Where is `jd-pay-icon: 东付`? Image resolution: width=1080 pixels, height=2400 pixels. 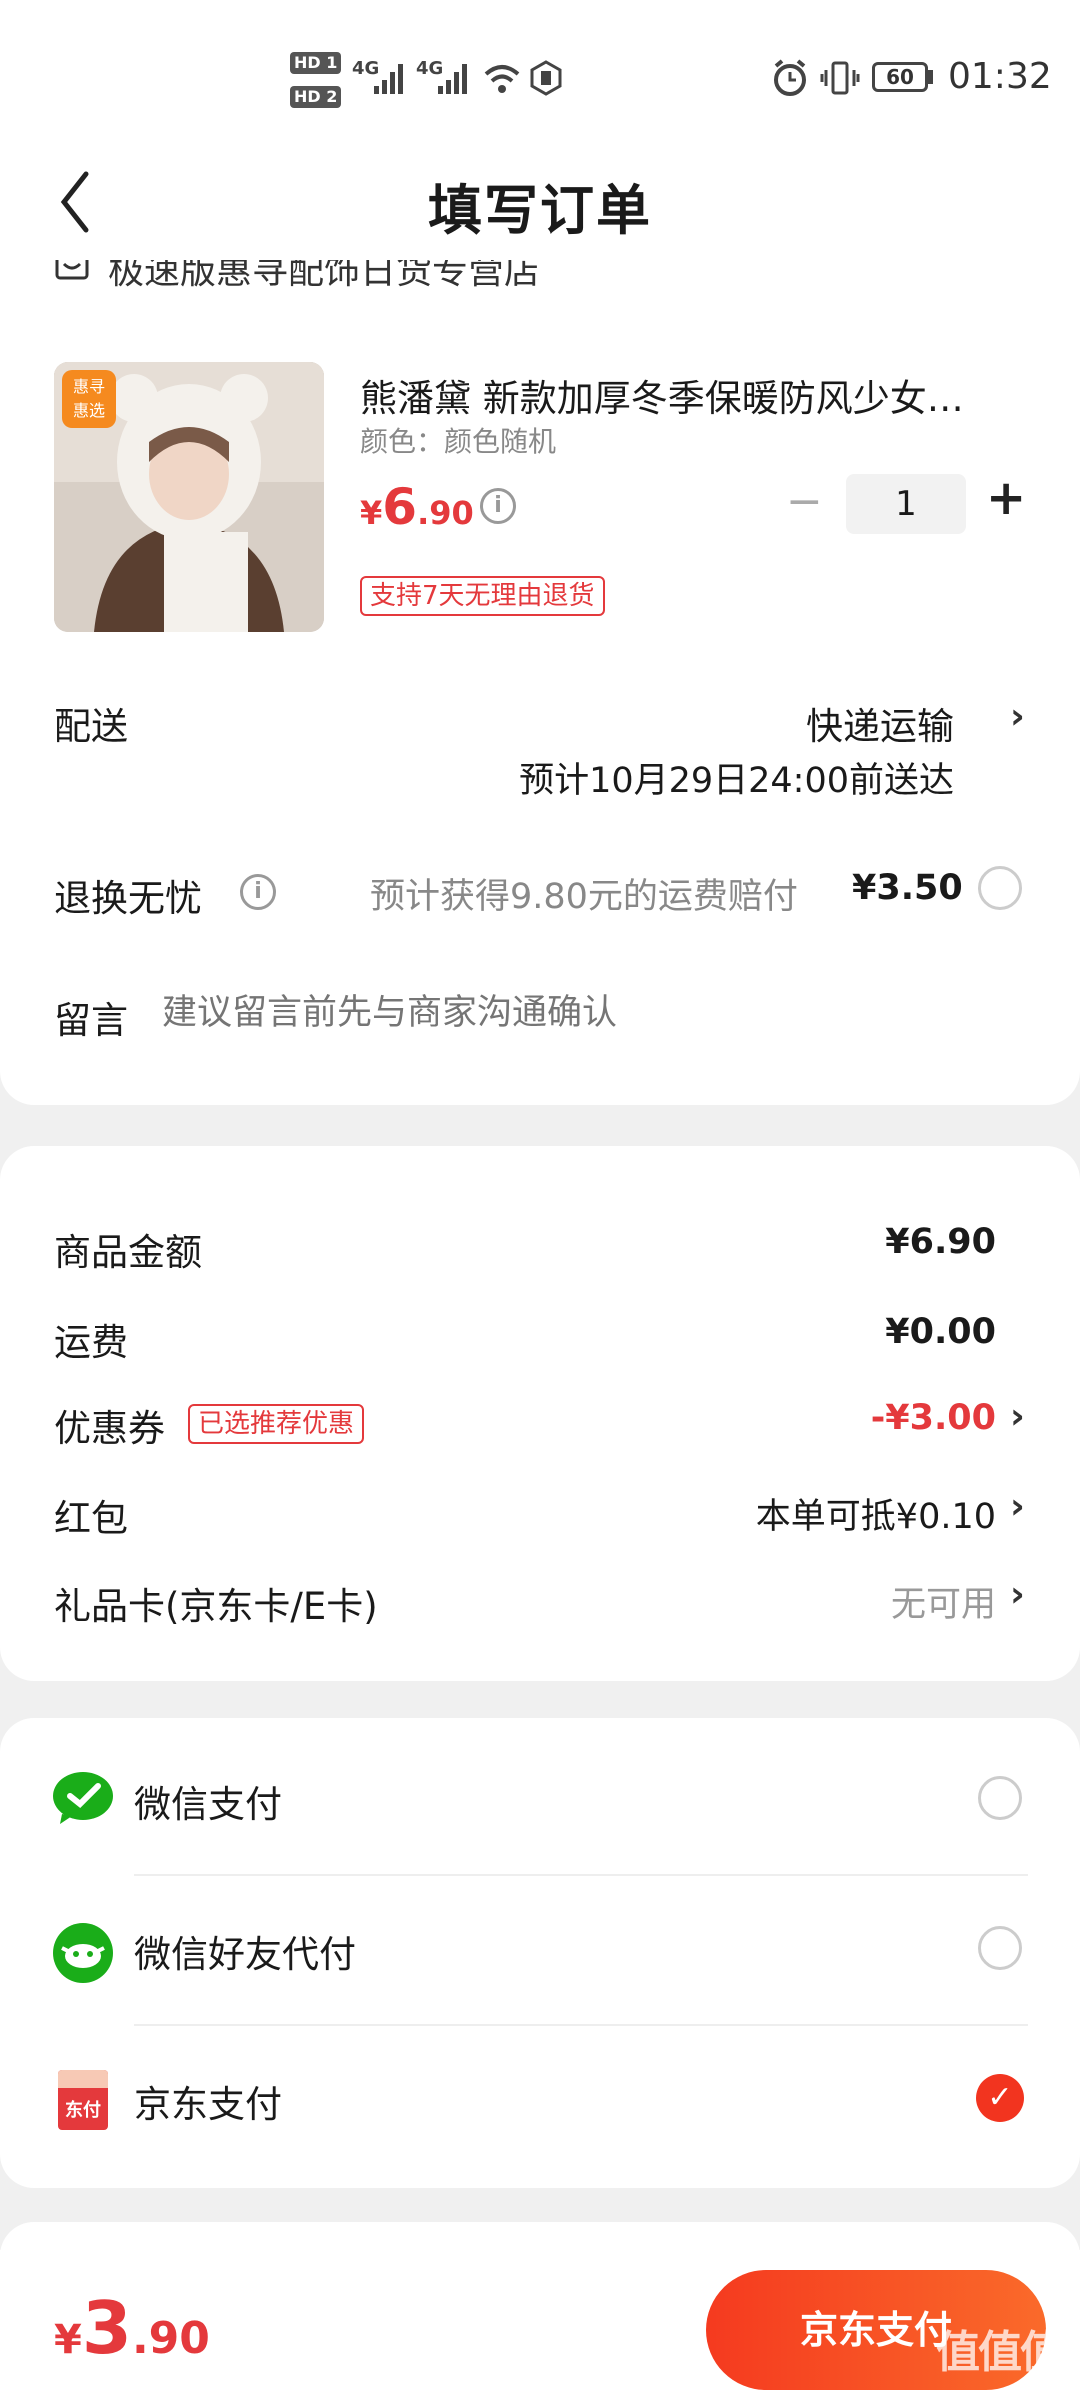 jd-pay-icon: 东付 is located at coordinates (83, 2100).